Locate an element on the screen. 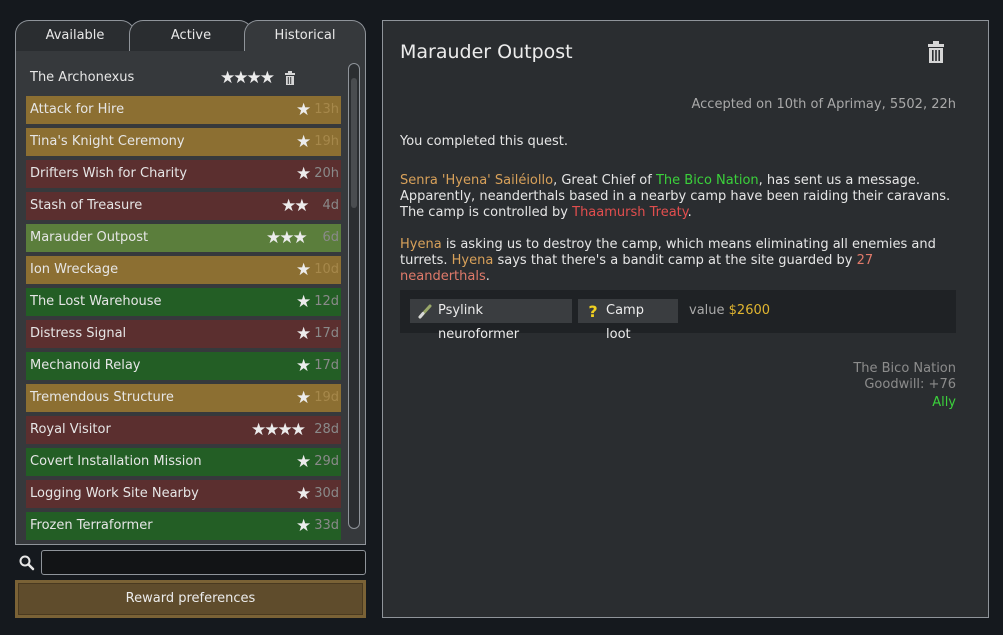  quest-row: Attack for Hire ★ 13h is located at coordinates (183, 110).